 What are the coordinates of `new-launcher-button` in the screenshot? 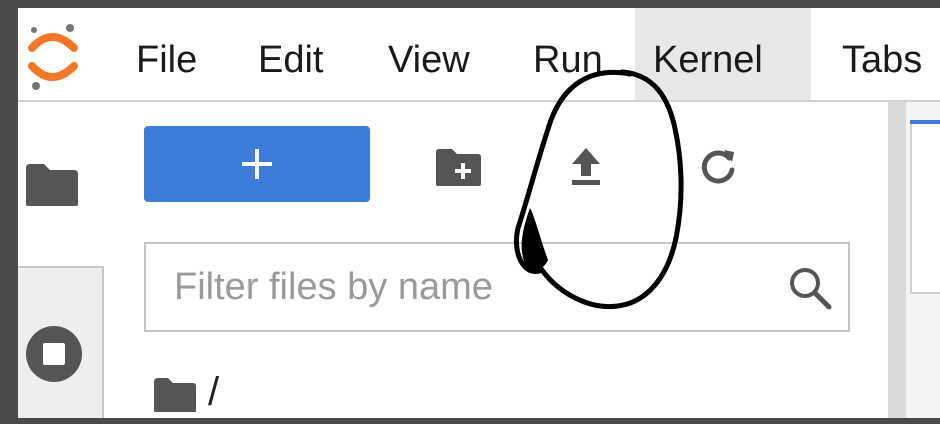 It's located at (257, 164).